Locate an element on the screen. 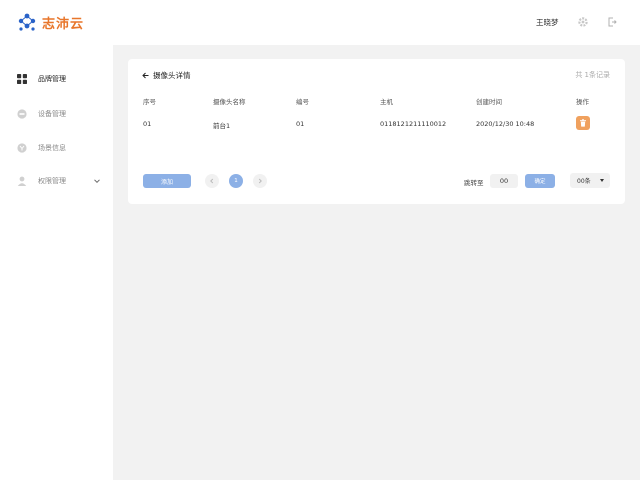 Image resolution: width=640 pixels, height=480 pixels. sidebar-item-device: 设备管理 is located at coordinates (56, 114).